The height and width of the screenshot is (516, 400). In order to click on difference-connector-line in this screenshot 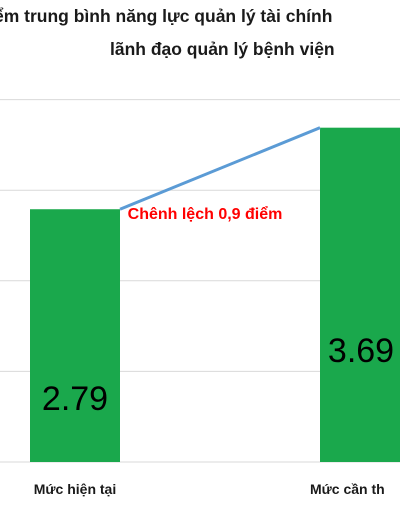, I will do `click(220, 168)`.